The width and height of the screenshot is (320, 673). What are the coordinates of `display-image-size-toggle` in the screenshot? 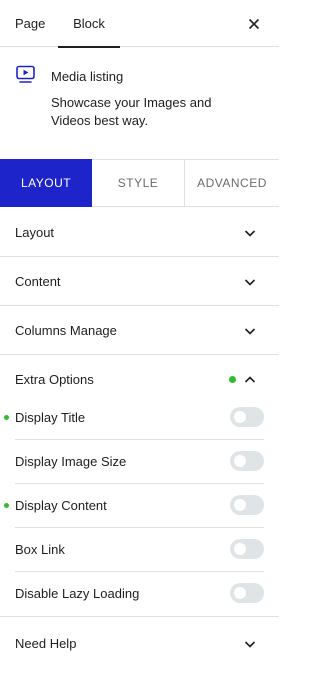 It's located at (247, 461).